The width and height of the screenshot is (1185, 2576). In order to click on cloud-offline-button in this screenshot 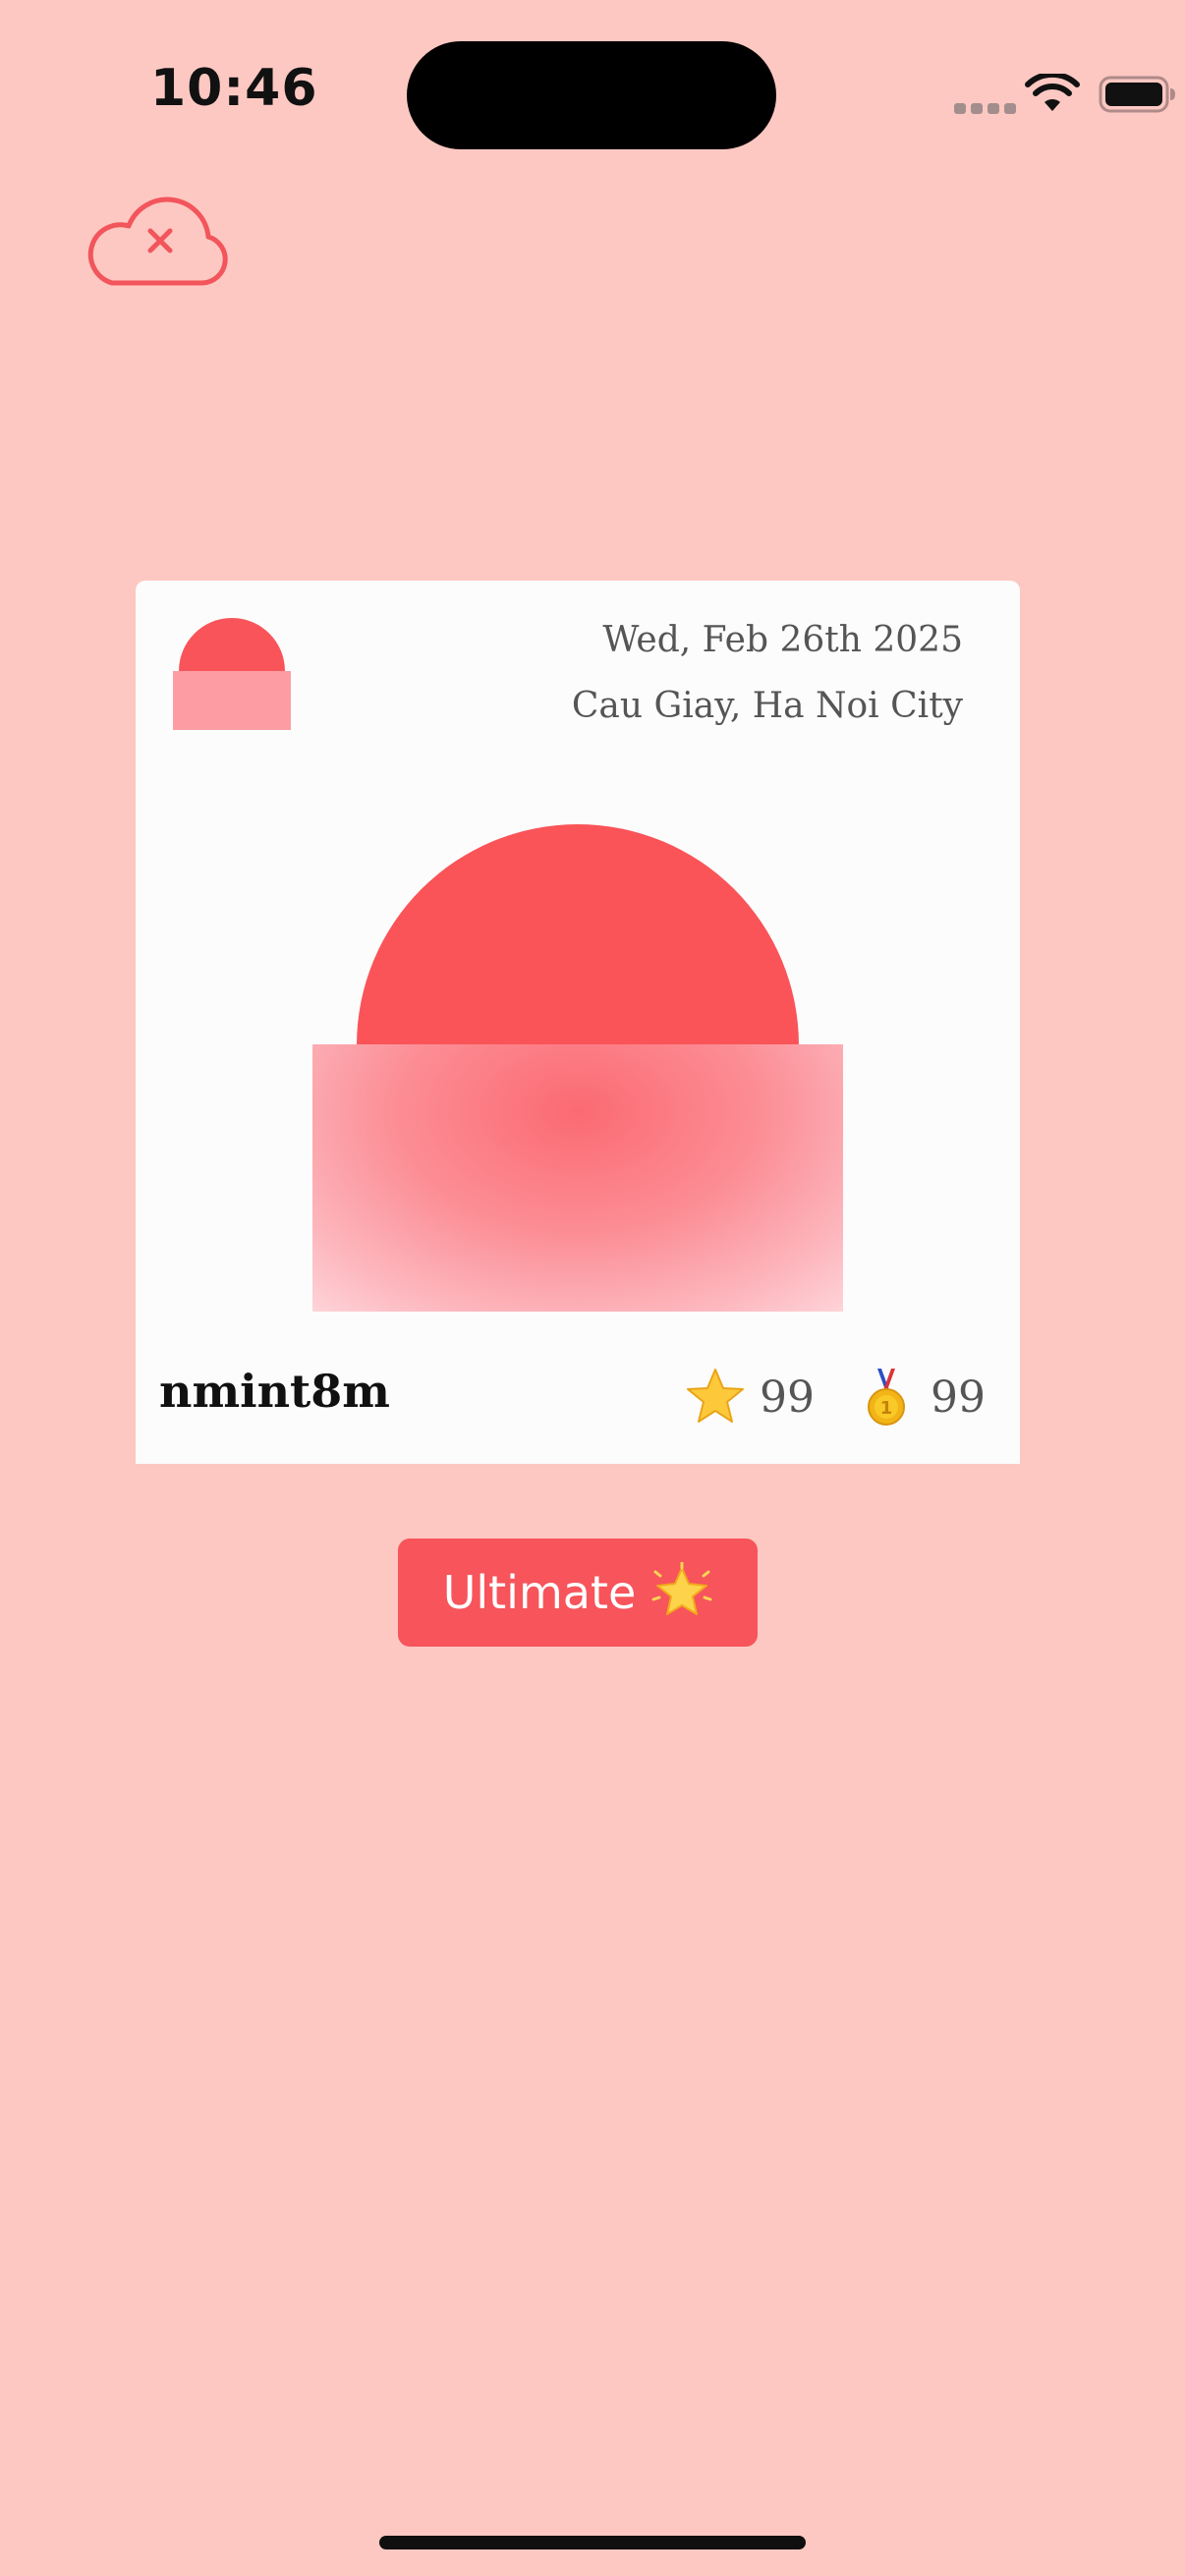, I will do `click(158, 241)`.